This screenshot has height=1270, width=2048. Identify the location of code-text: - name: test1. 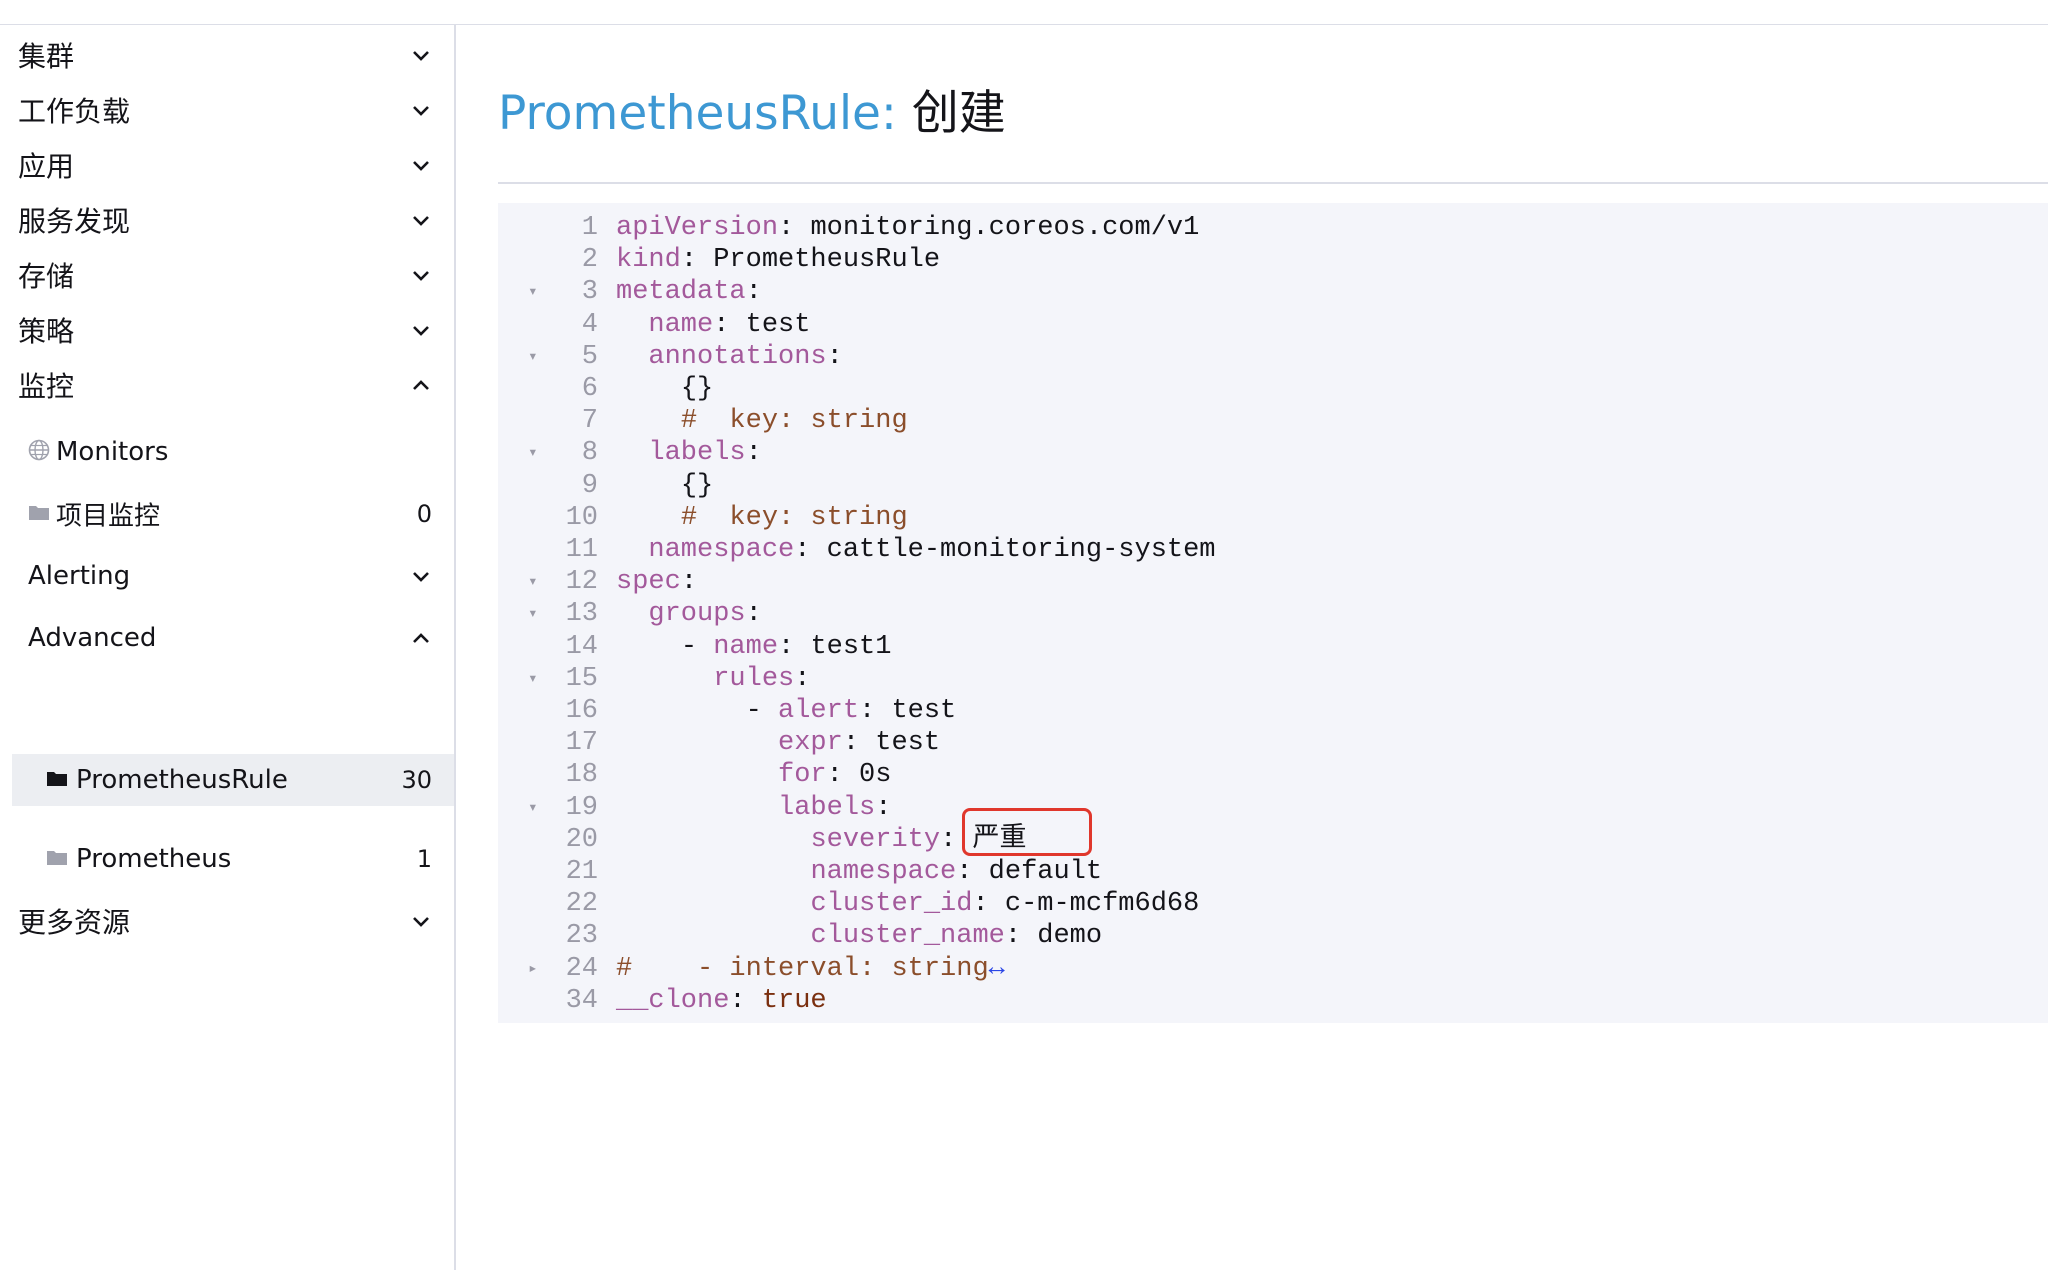
(754, 647).